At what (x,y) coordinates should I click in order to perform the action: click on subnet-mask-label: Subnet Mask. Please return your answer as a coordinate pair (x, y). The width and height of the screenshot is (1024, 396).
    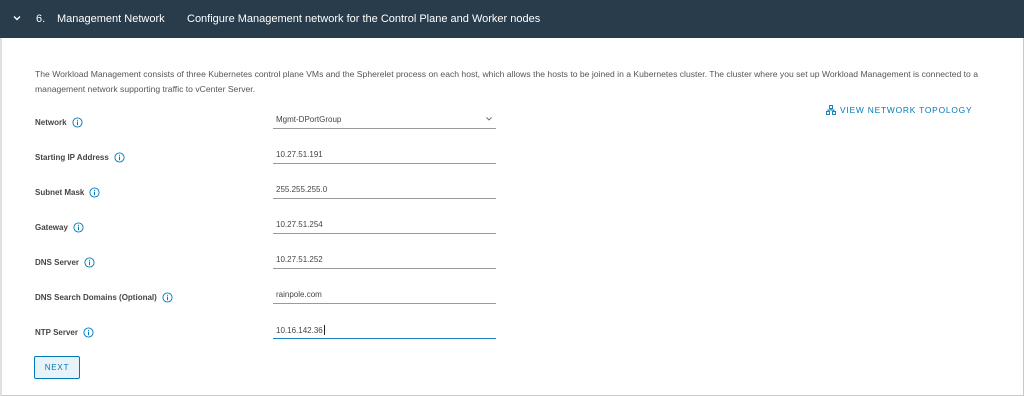
    Looking at the image, I should click on (60, 192).